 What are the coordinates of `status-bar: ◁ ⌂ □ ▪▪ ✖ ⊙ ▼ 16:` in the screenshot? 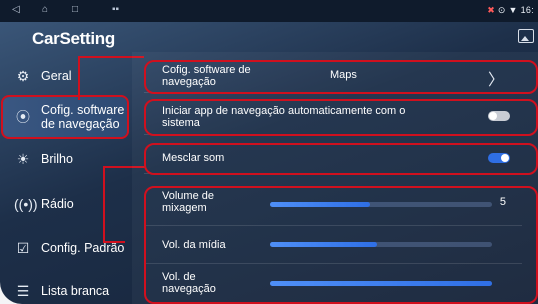 It's located at (269, 11).